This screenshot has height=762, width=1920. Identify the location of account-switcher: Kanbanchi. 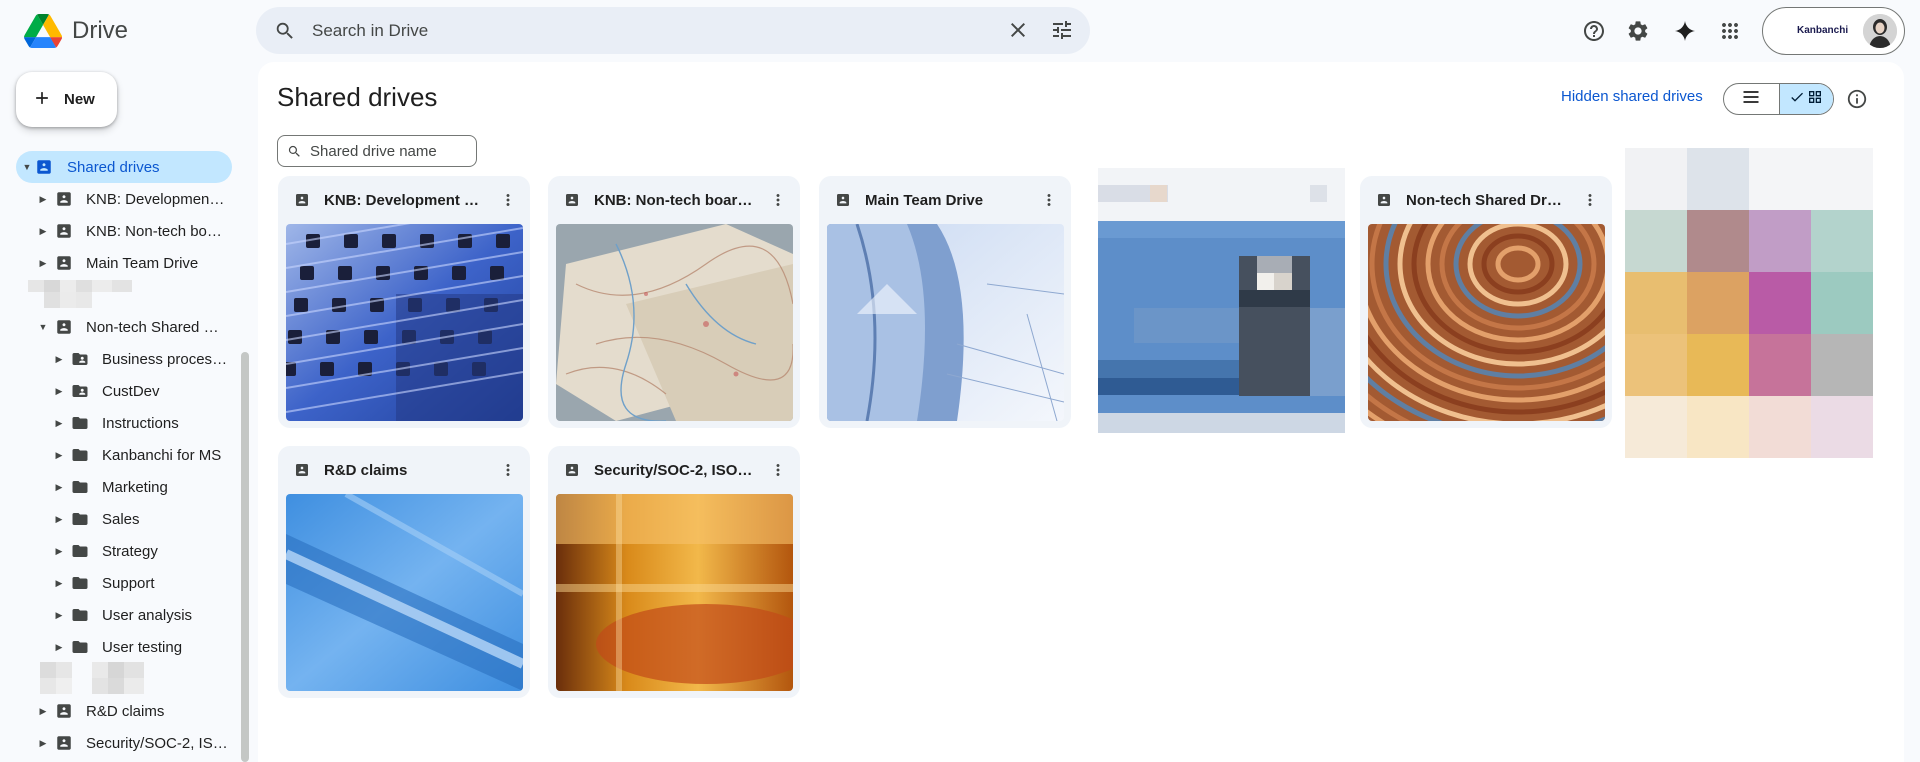
(1833, 31).